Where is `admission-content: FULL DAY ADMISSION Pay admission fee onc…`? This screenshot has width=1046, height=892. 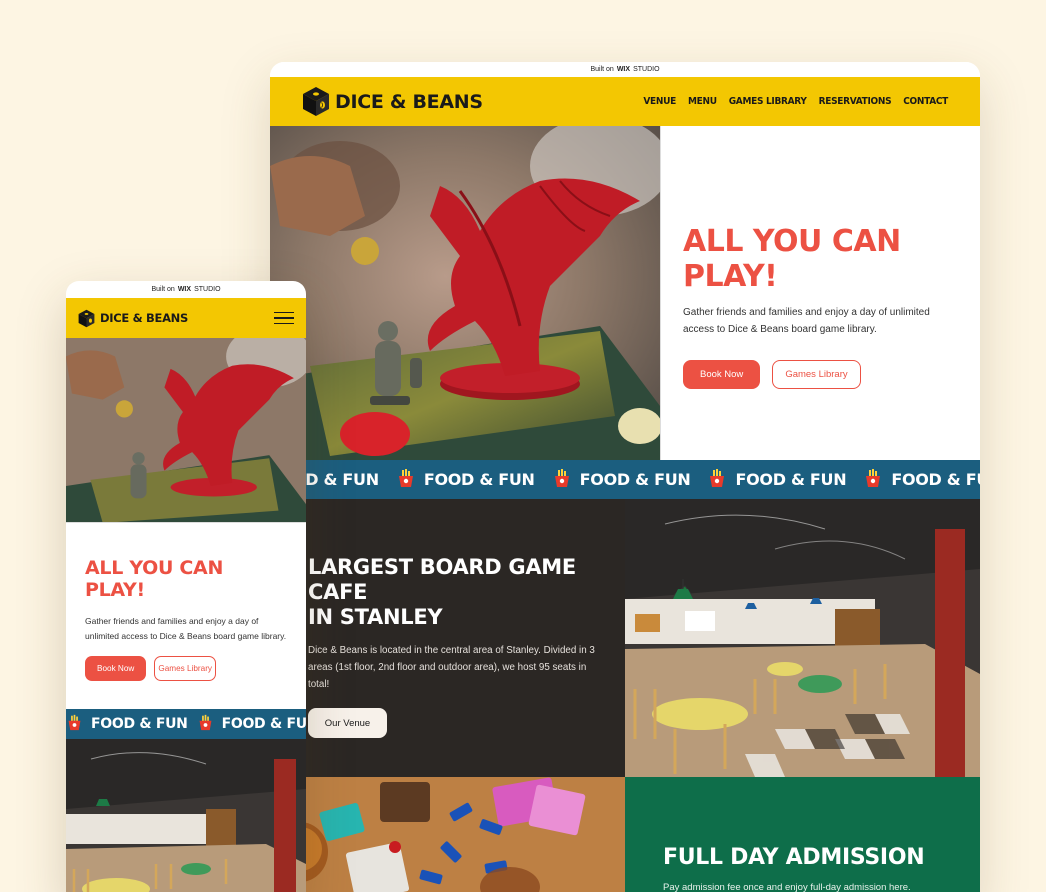
admission-content: FULL DAY ADMISSION Pay admission fee onc… is located at coordinates (802, 834).